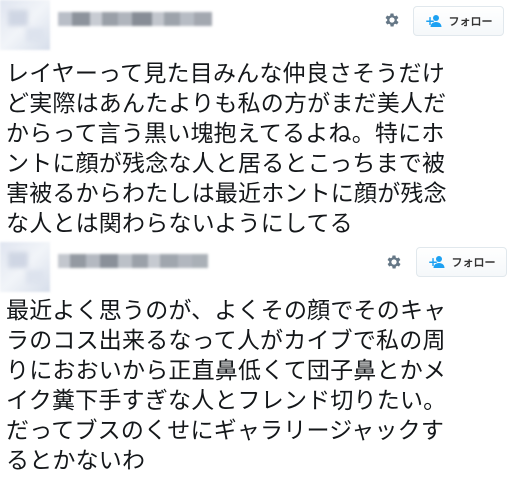 The height and width of the screenshot is (484, 511). What do you see at coordinates (179, 224) in the screenshot?
I see `tweet-text-line: な人とは関わらないようにしてる` at bounding box center [179, 224].